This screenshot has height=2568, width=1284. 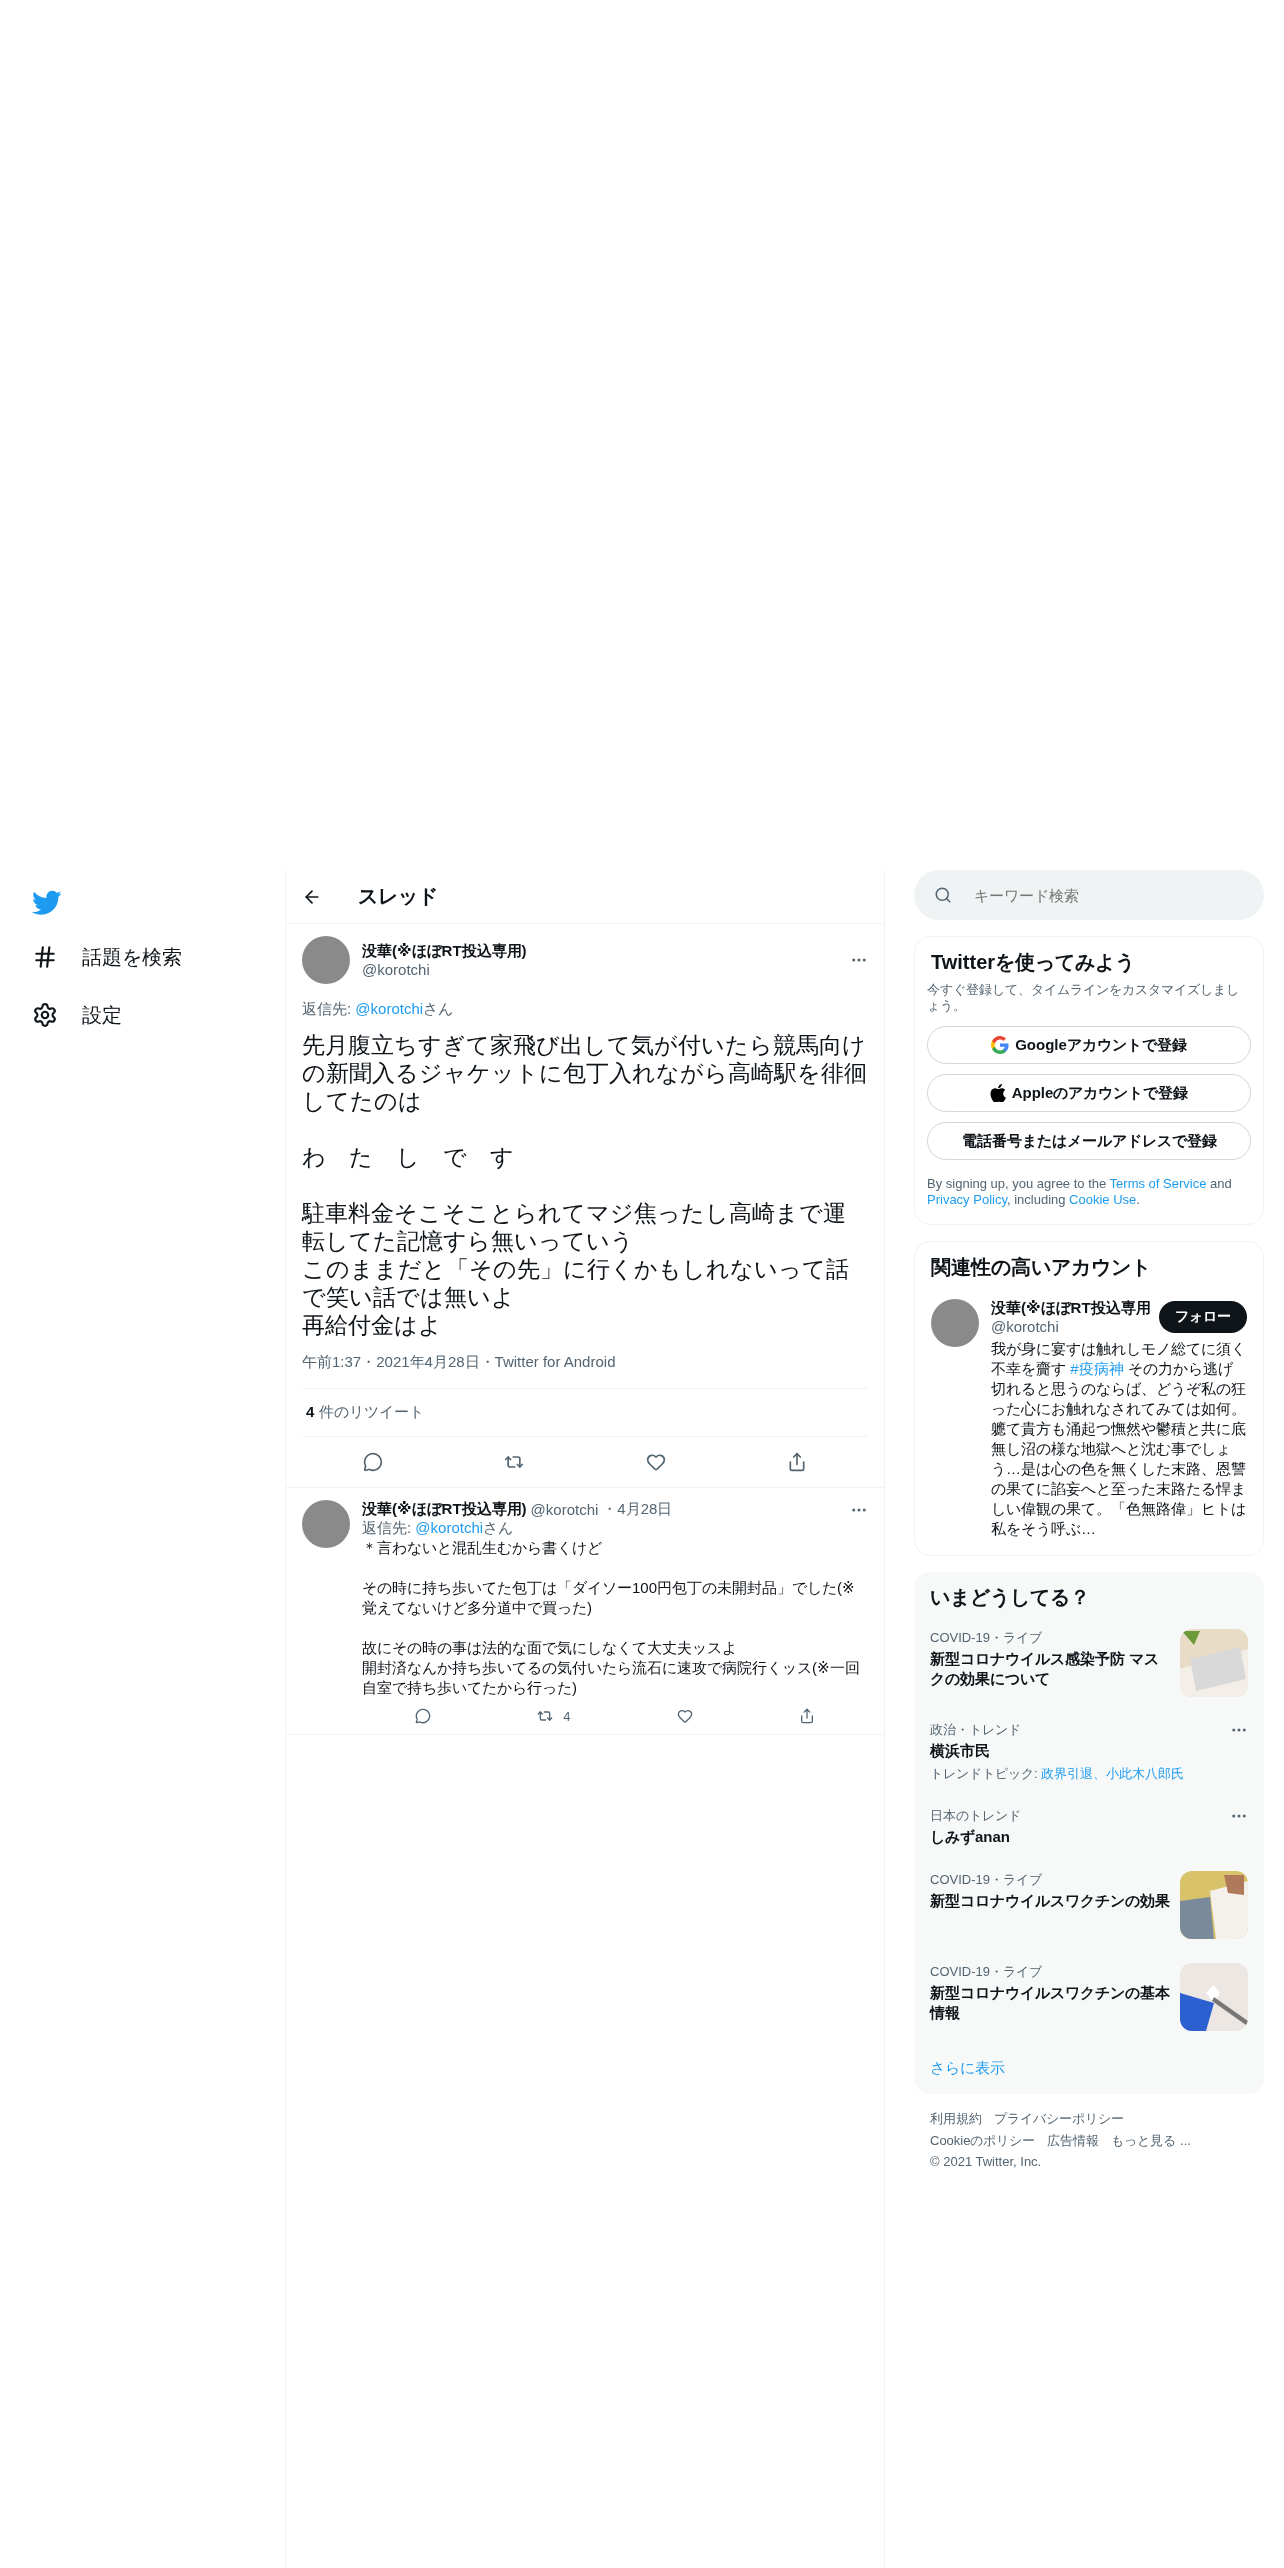 What do you see at coordinates (567, 1716) in the screenshot?
I see `retweet-count: 4` at bounding box center [567, 1716].